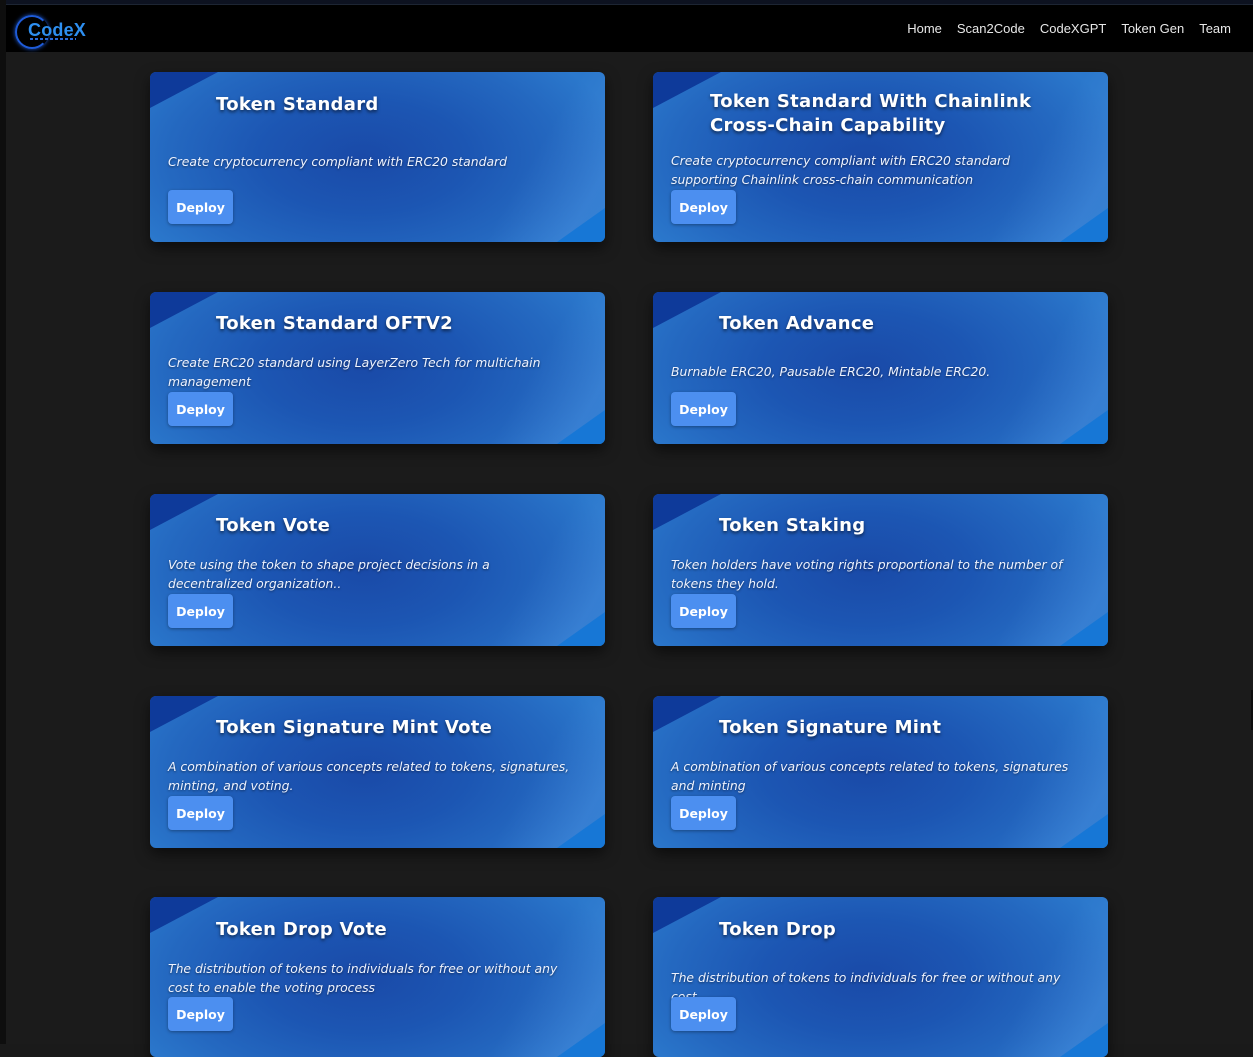 This screenshot has height=1057, width=1253. I want to click on logo-underline, so click(53, 39).